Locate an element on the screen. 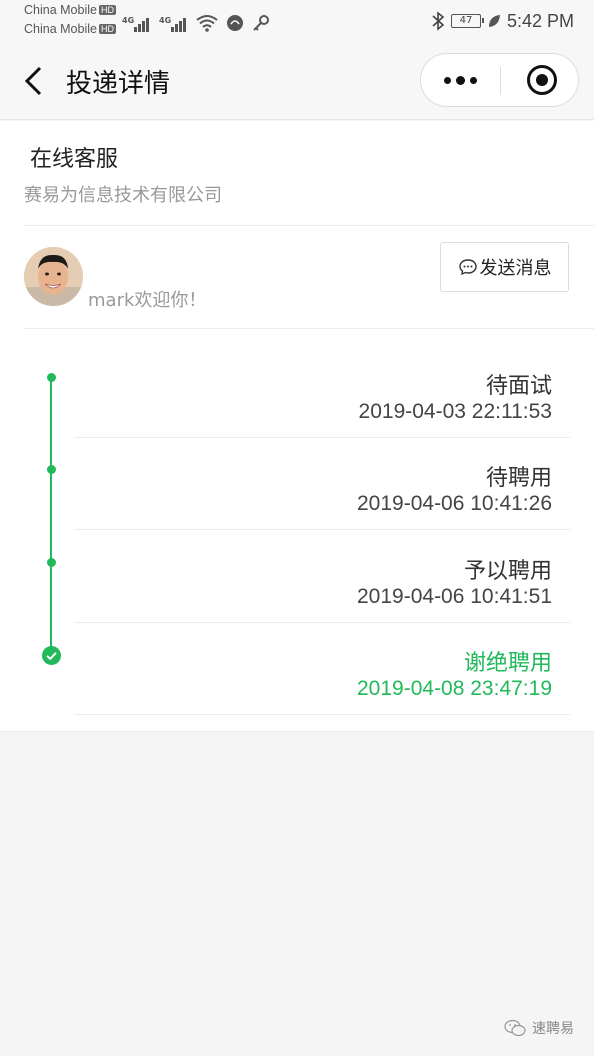  timeline-item: 予以聘用 2019-04-06 10:41:51 is located at coordinates (322, 577).